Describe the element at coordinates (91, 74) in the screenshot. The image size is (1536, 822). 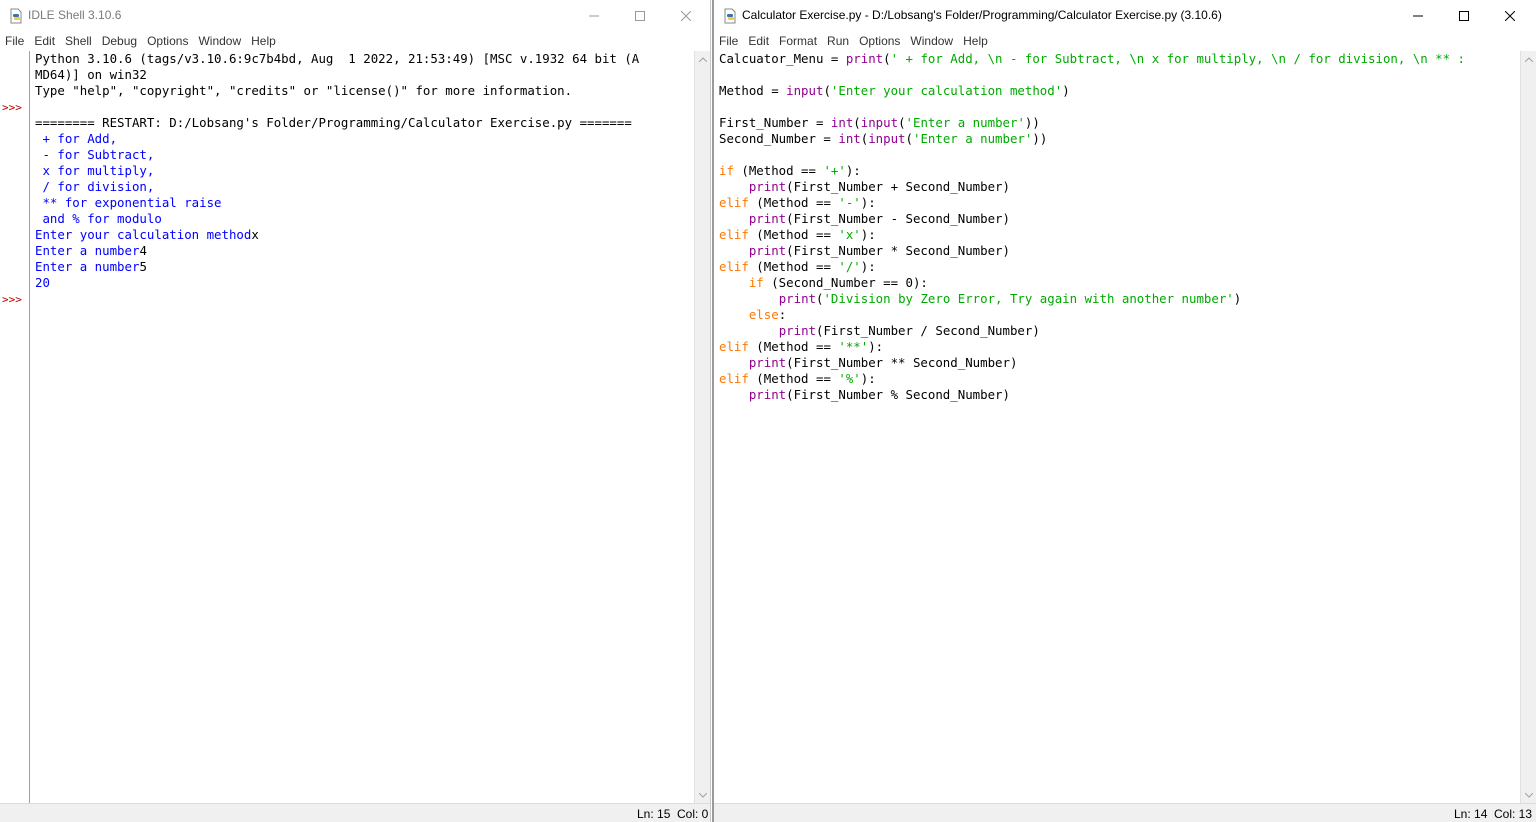
I see `shell-line: MD64)] on win32` at that location.